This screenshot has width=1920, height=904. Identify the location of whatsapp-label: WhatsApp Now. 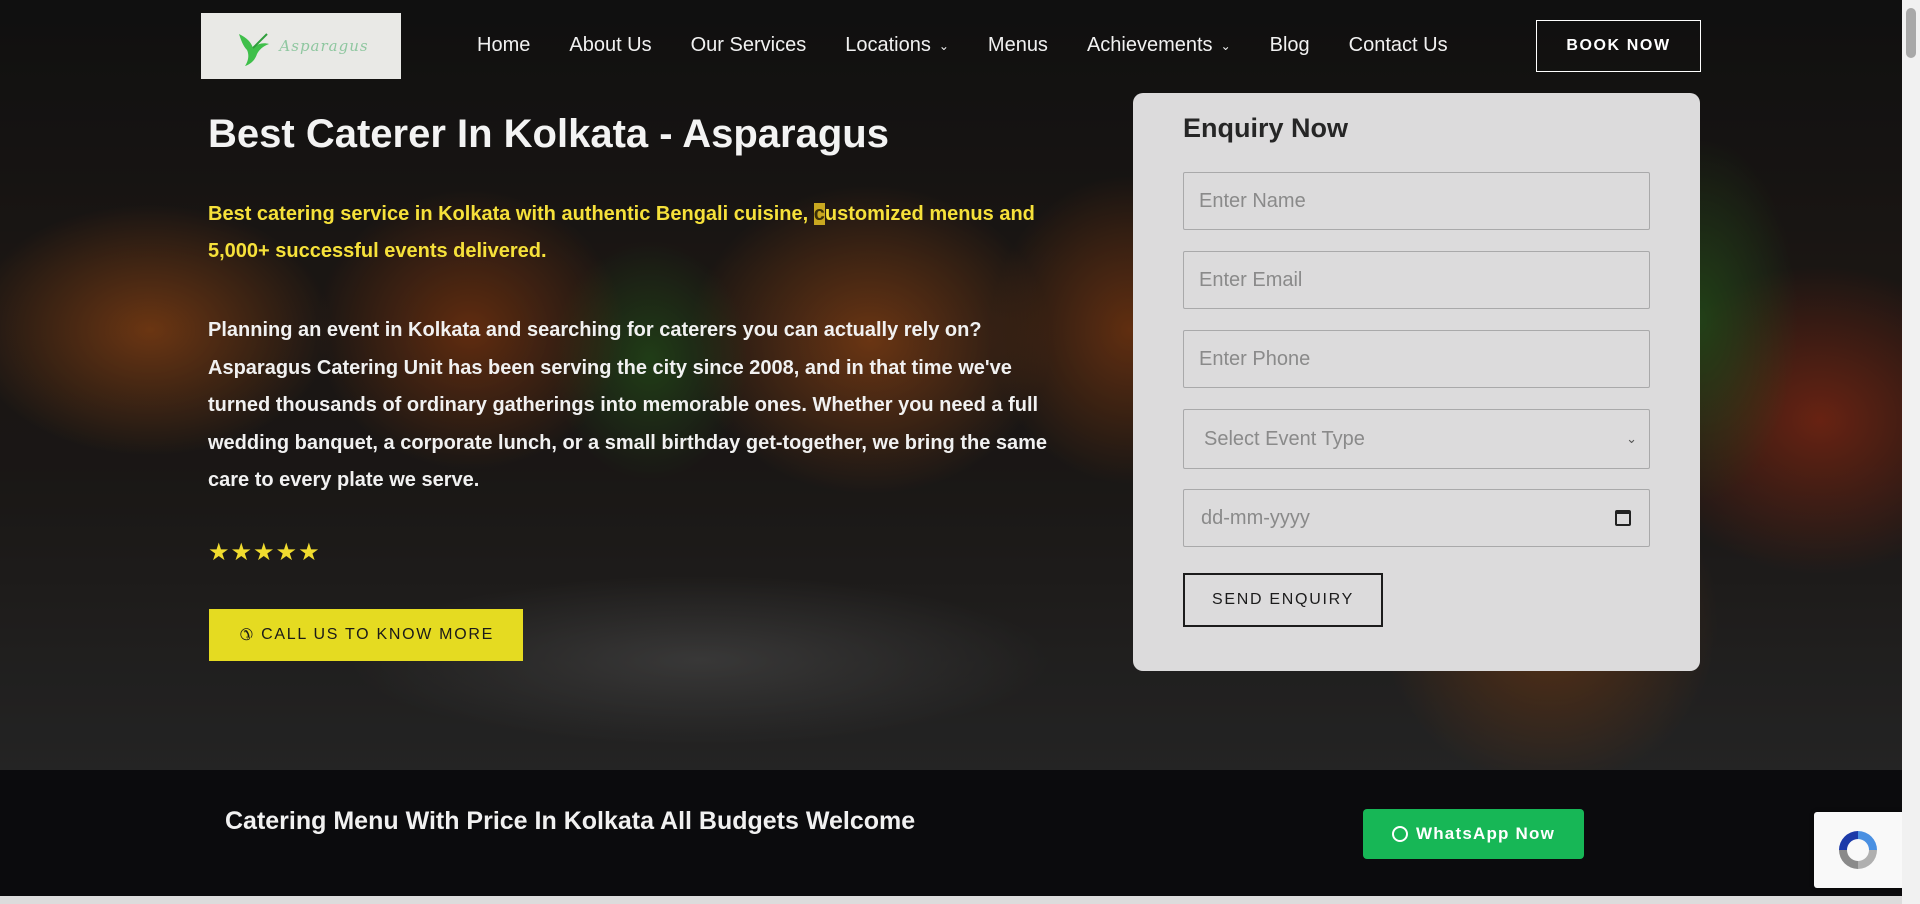
(1485, 833).